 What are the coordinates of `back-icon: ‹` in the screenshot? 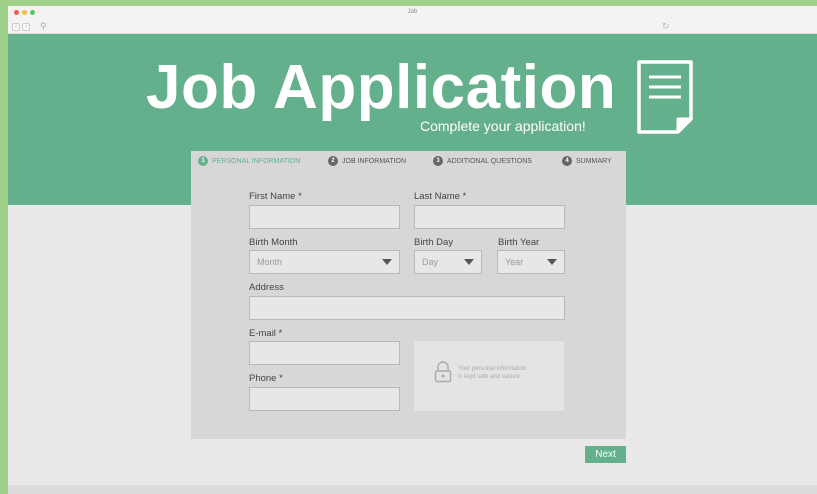 It's located at (16, 27).